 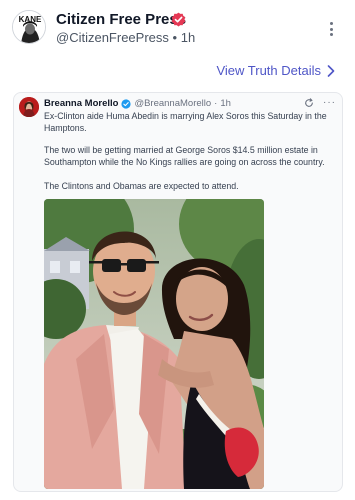 I want to click on quoted-post-header: Breanna Morello @BreannaMorello · 1h, so click(x=137, y=103).